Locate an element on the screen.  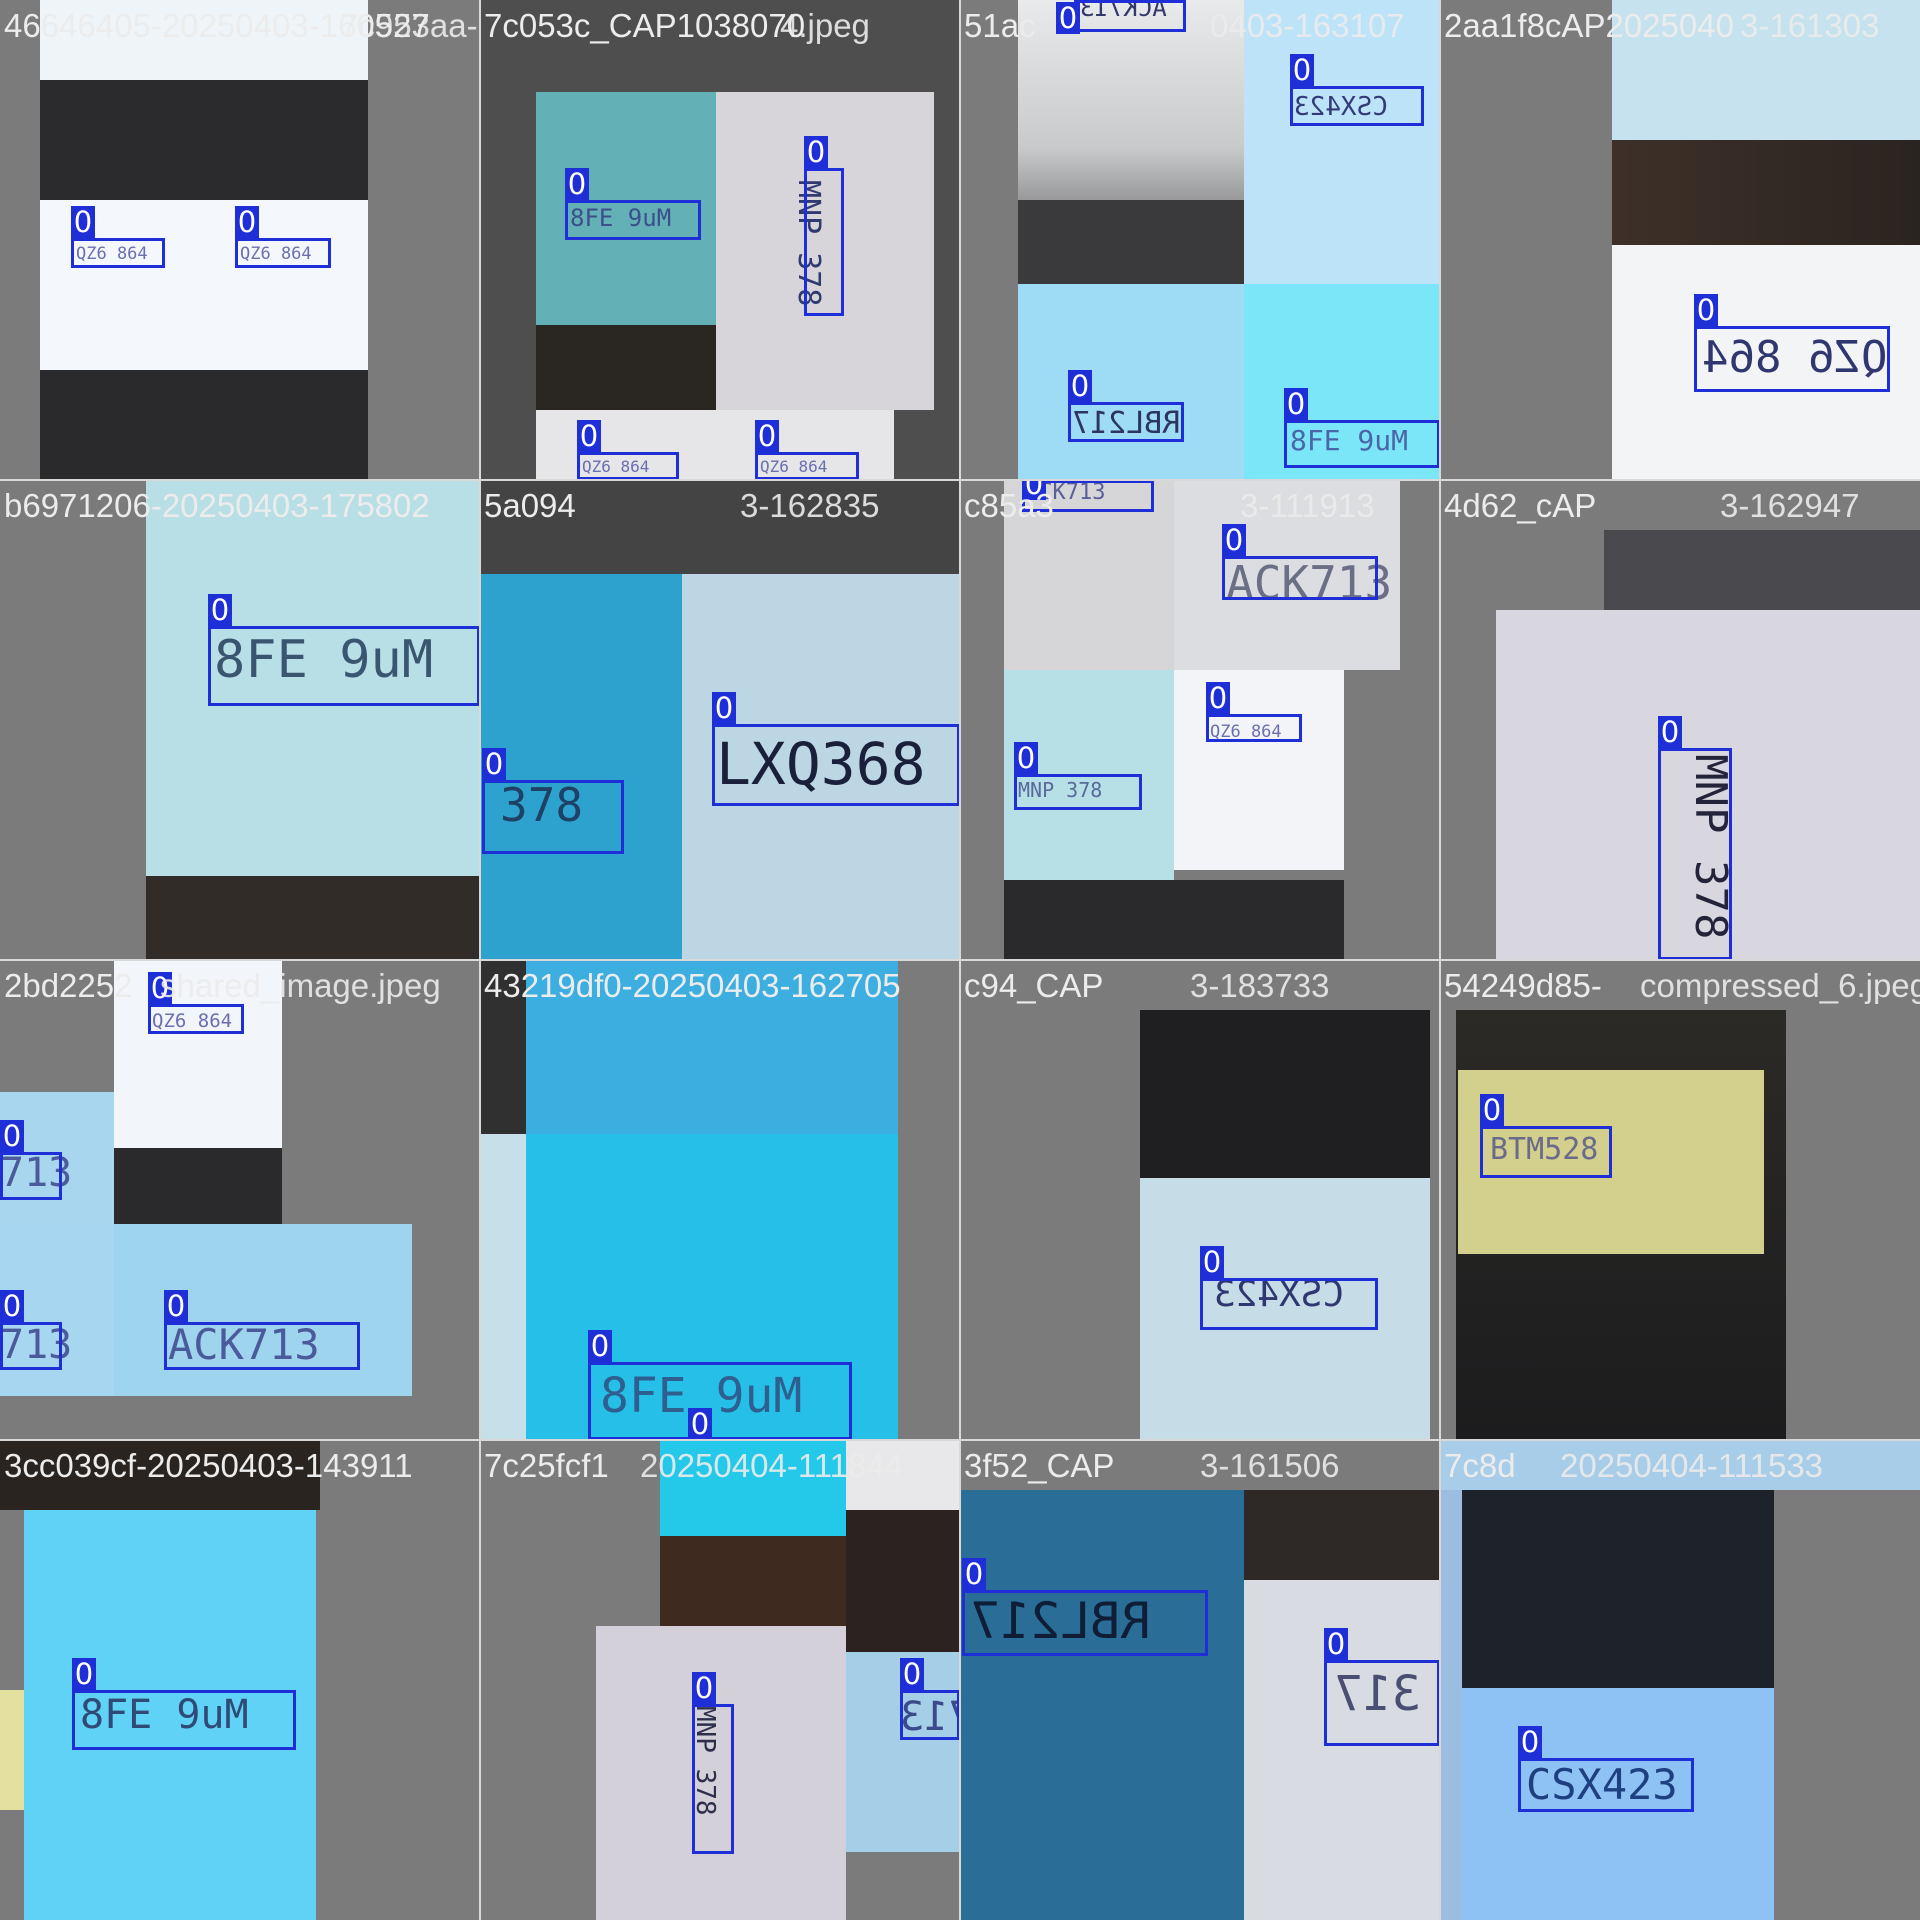
image-filename: 2bd2252 is located at coordinates (68, 985).